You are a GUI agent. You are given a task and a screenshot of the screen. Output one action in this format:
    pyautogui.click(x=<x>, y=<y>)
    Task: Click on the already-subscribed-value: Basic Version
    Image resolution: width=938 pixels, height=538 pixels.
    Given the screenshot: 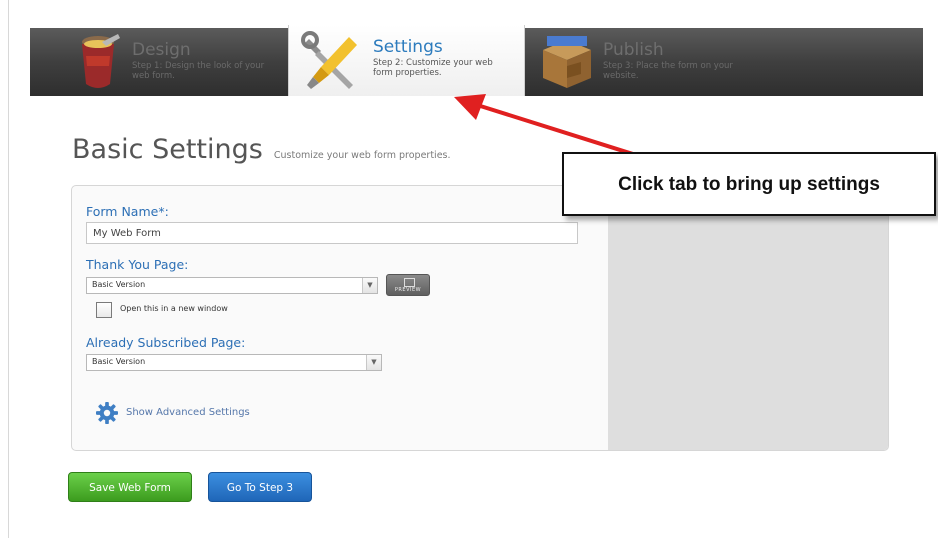 What is the action you would take?
    pyautogui.click(x=119, y=361)
    